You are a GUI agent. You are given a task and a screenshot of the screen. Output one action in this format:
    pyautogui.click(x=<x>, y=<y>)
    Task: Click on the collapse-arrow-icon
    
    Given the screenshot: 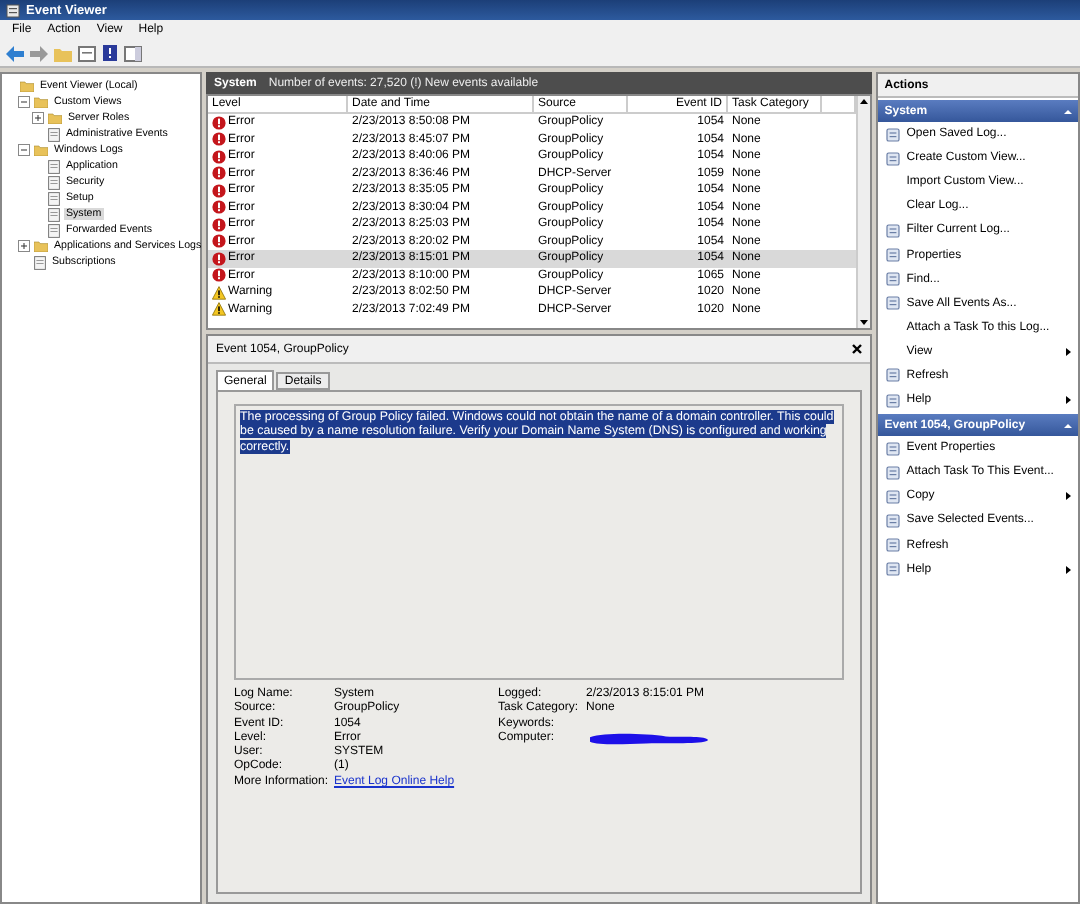 What is the action you would take?
    pyautogui.click(x=1068, y=111)
    